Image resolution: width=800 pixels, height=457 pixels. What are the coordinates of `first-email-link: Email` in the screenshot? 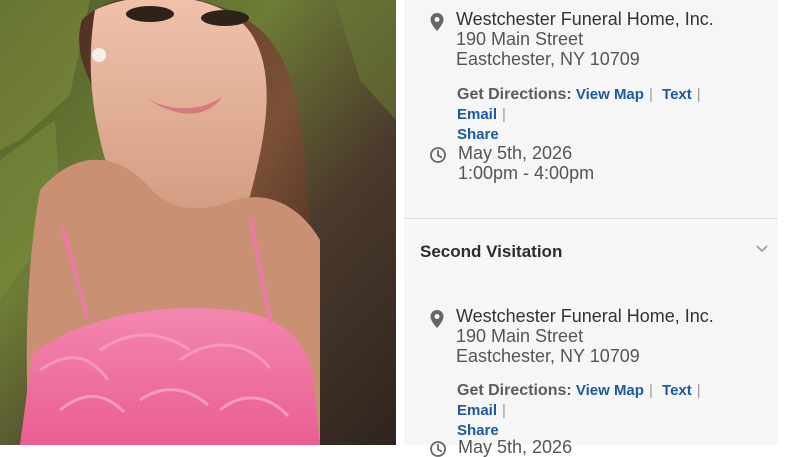 It's located at (477, 114).